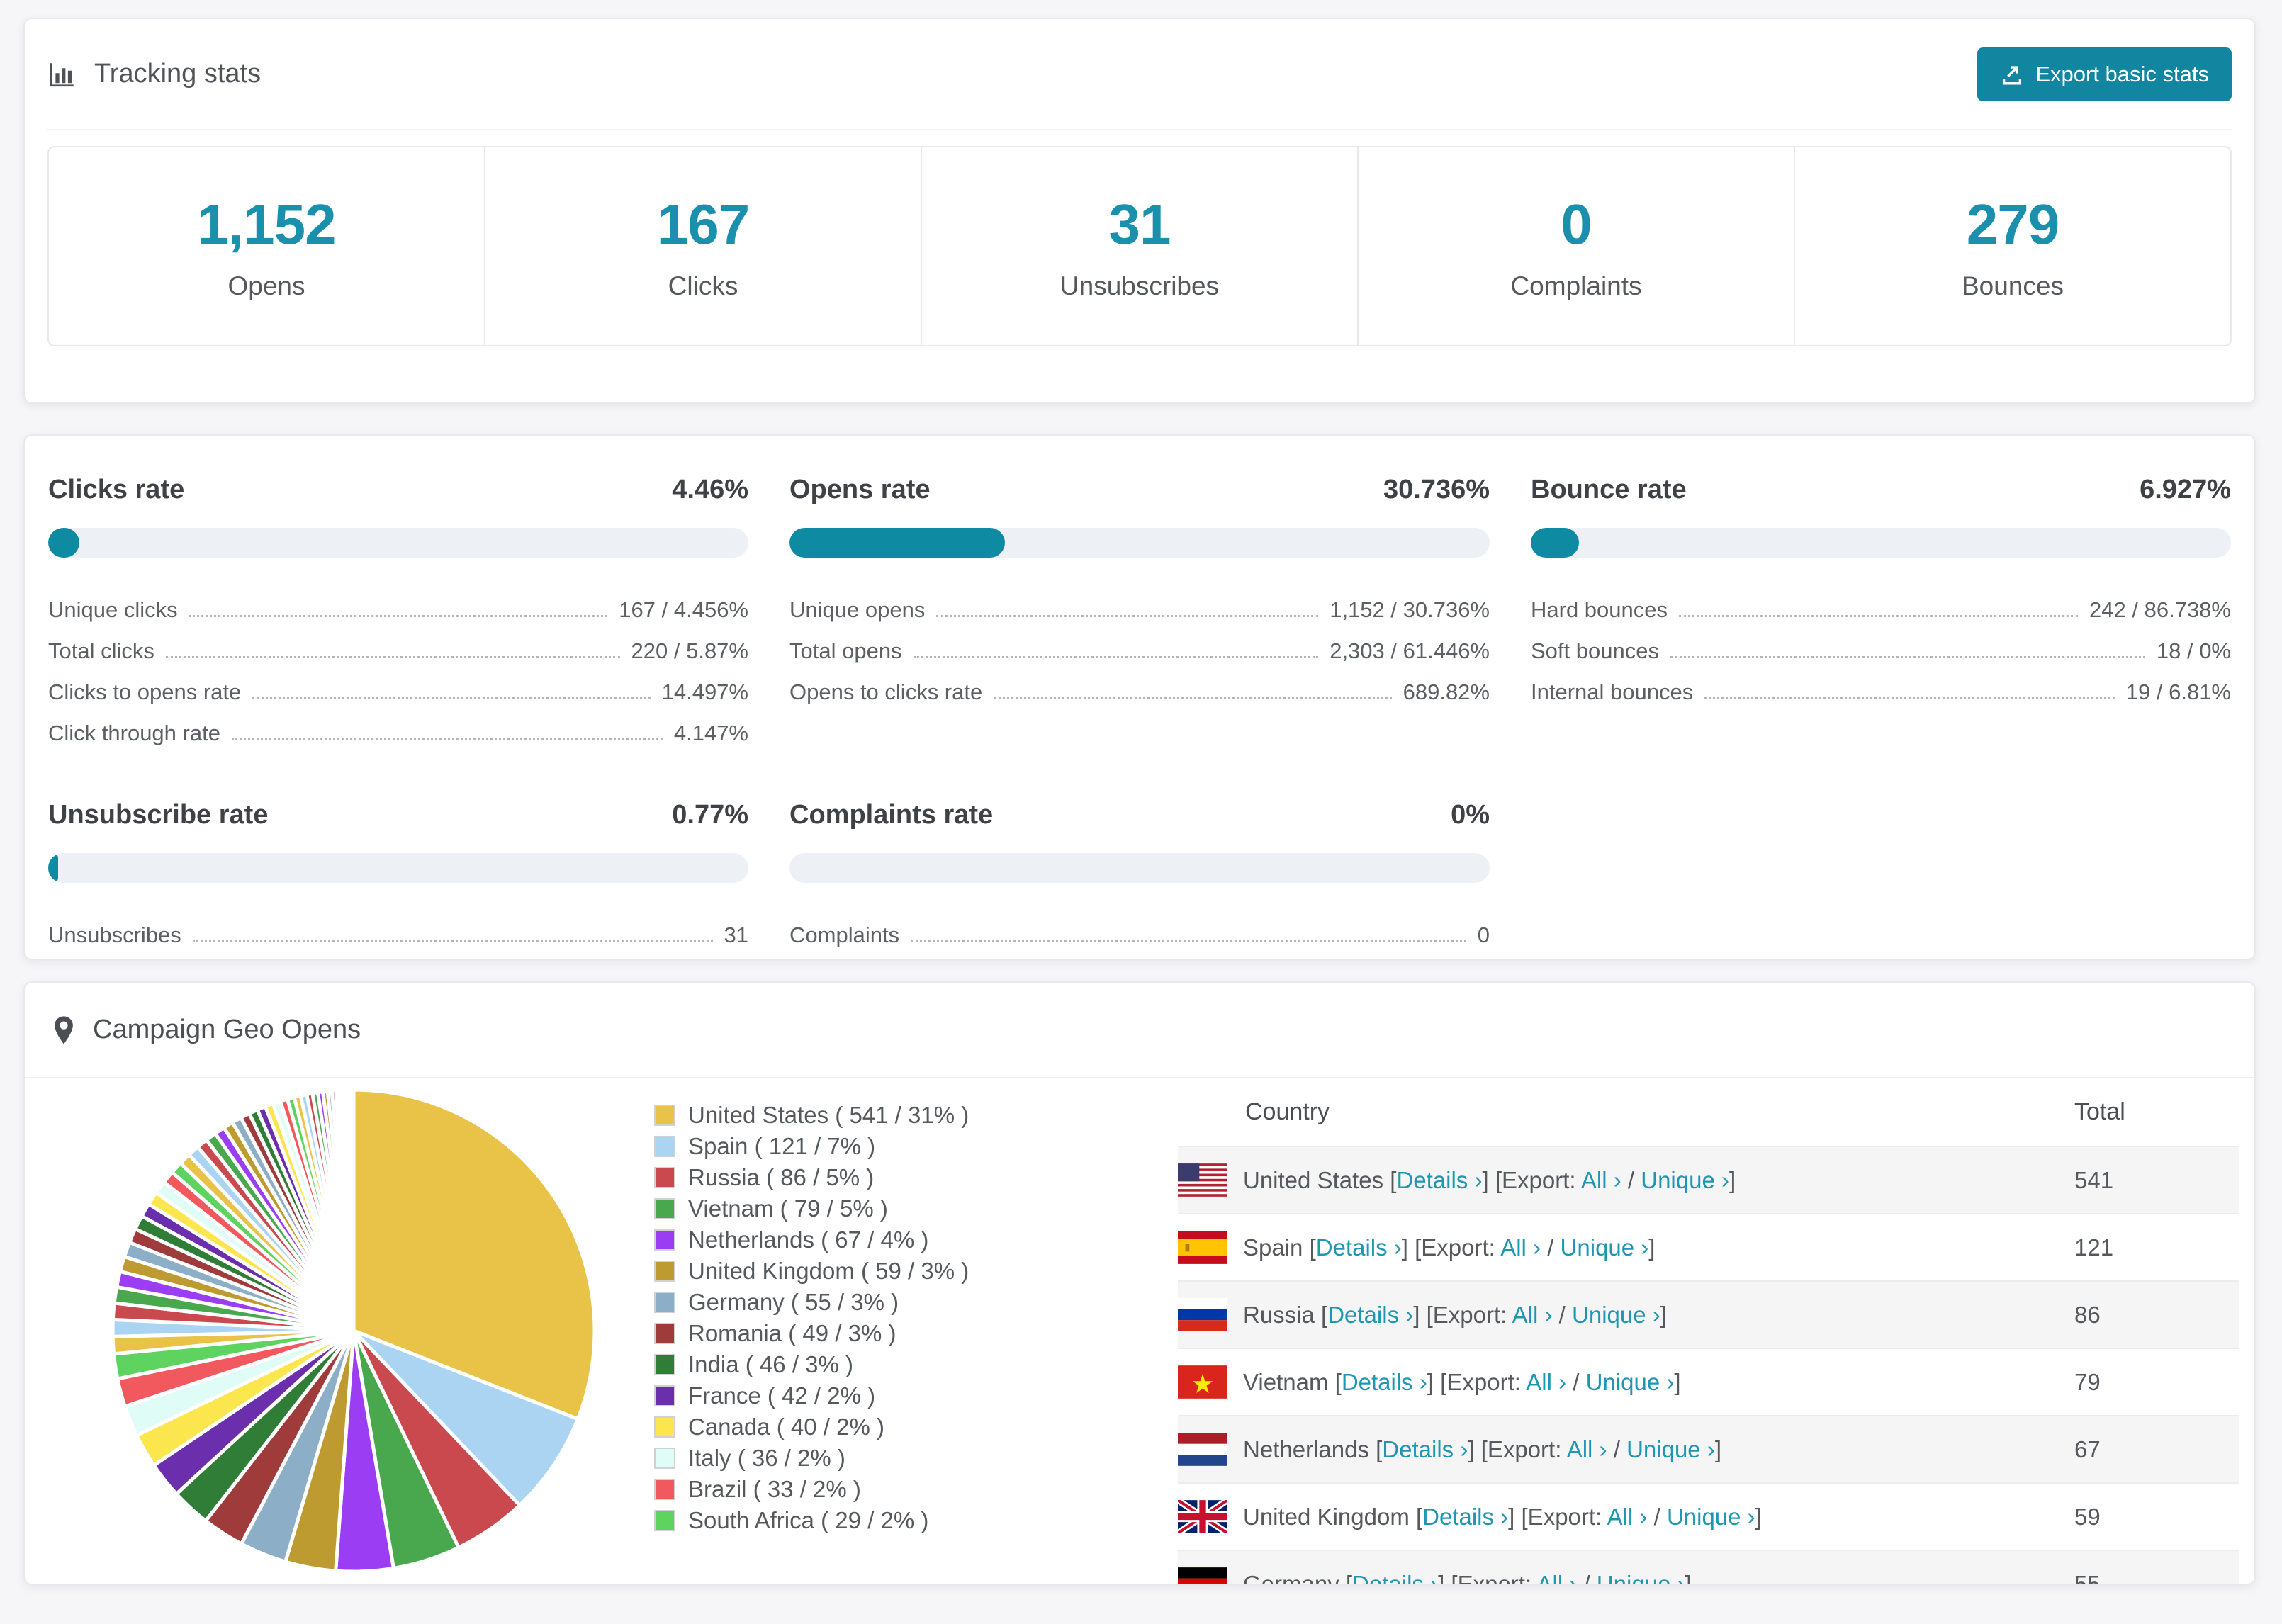  Describe the element at coordinates (2104, 74) in the screenshot. I see `export-basic-stats-button: Export basic stats` at that location.